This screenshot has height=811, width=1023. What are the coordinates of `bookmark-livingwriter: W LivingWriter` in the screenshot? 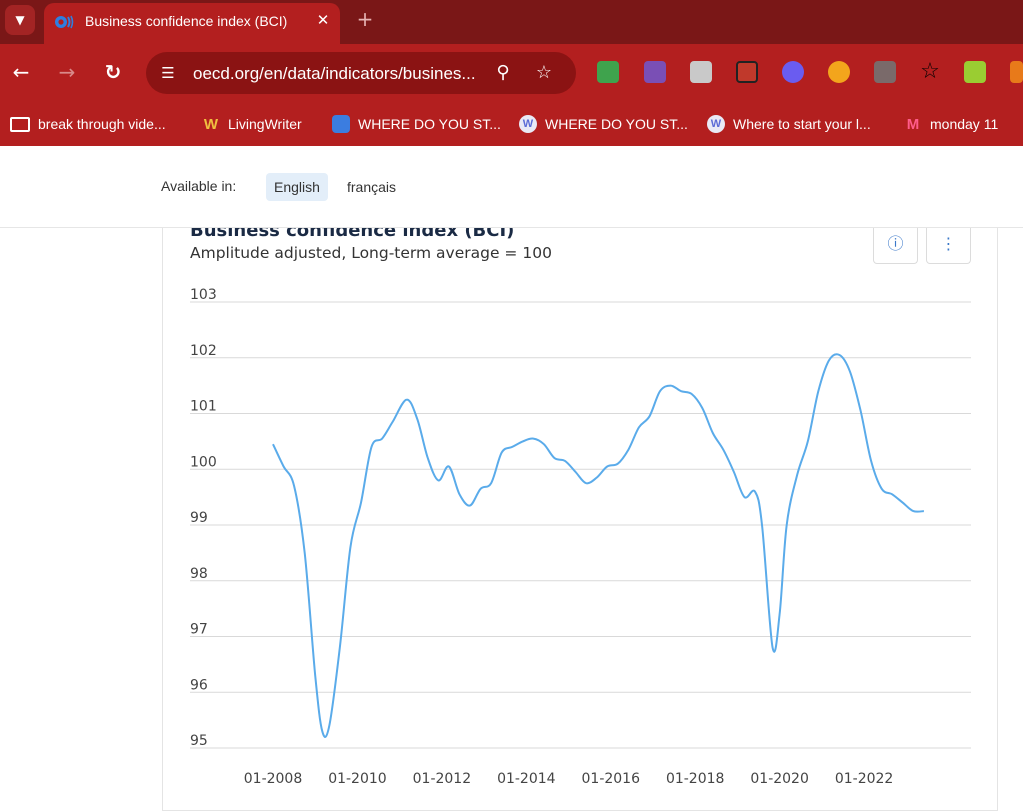 It's located at (252, 124).